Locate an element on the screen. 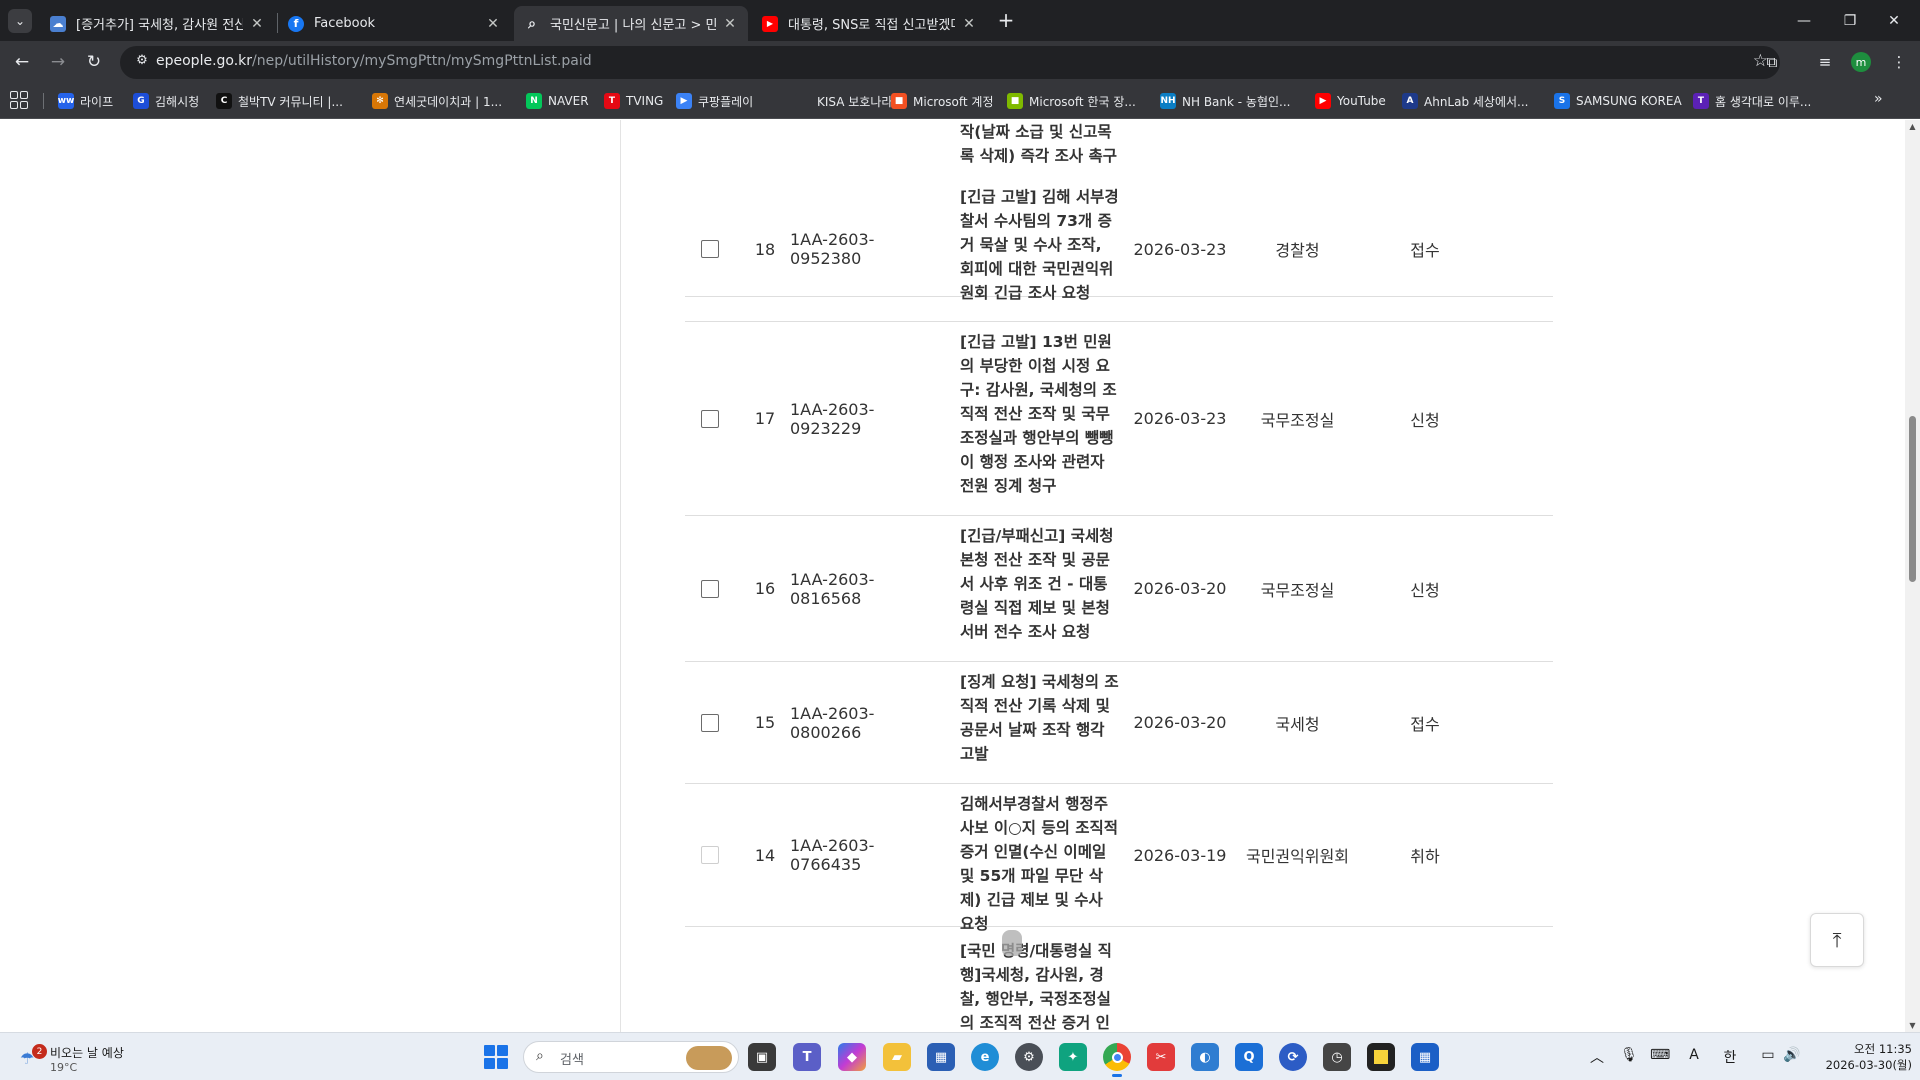  scroll-down-arrow-icon: ▼ is located at coordinates (1912, 1025).